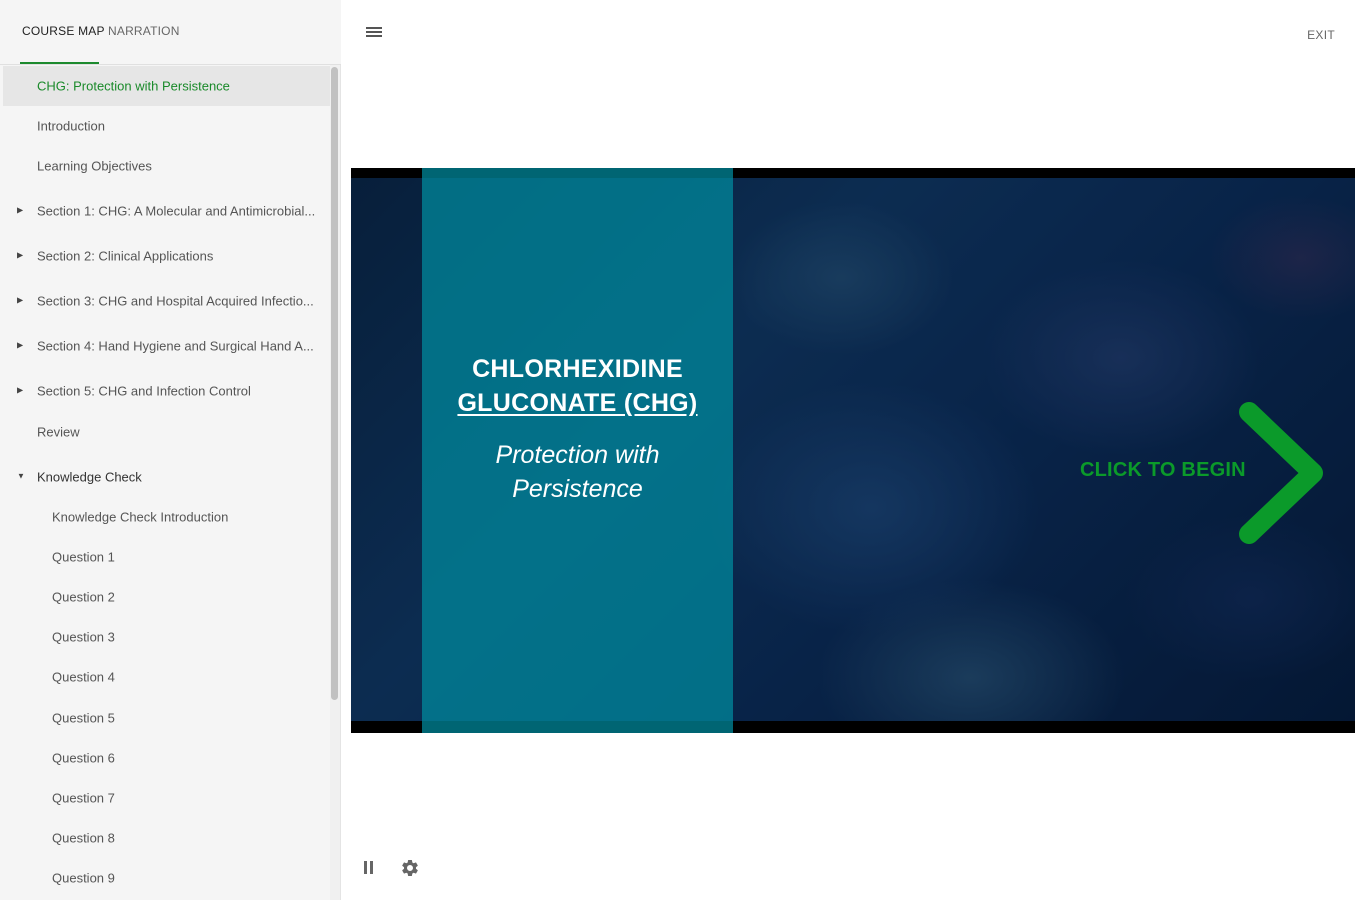 This screenshot has height=900, width=1365. What do you see at coordinates (83, 878) in the screenshot?
I see `menu-item-label: Question 9` at bounding box center [83, 878].